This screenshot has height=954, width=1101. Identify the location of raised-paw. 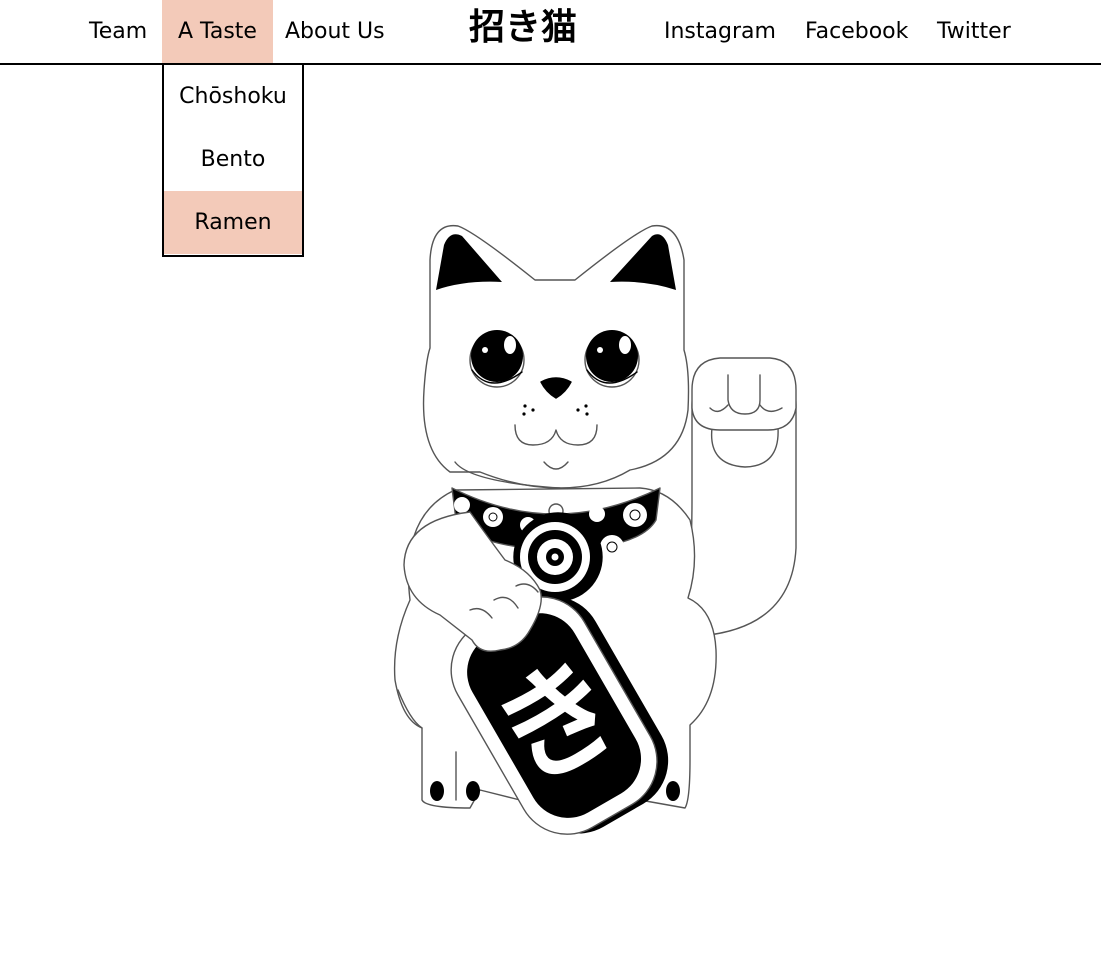
(744, 394).